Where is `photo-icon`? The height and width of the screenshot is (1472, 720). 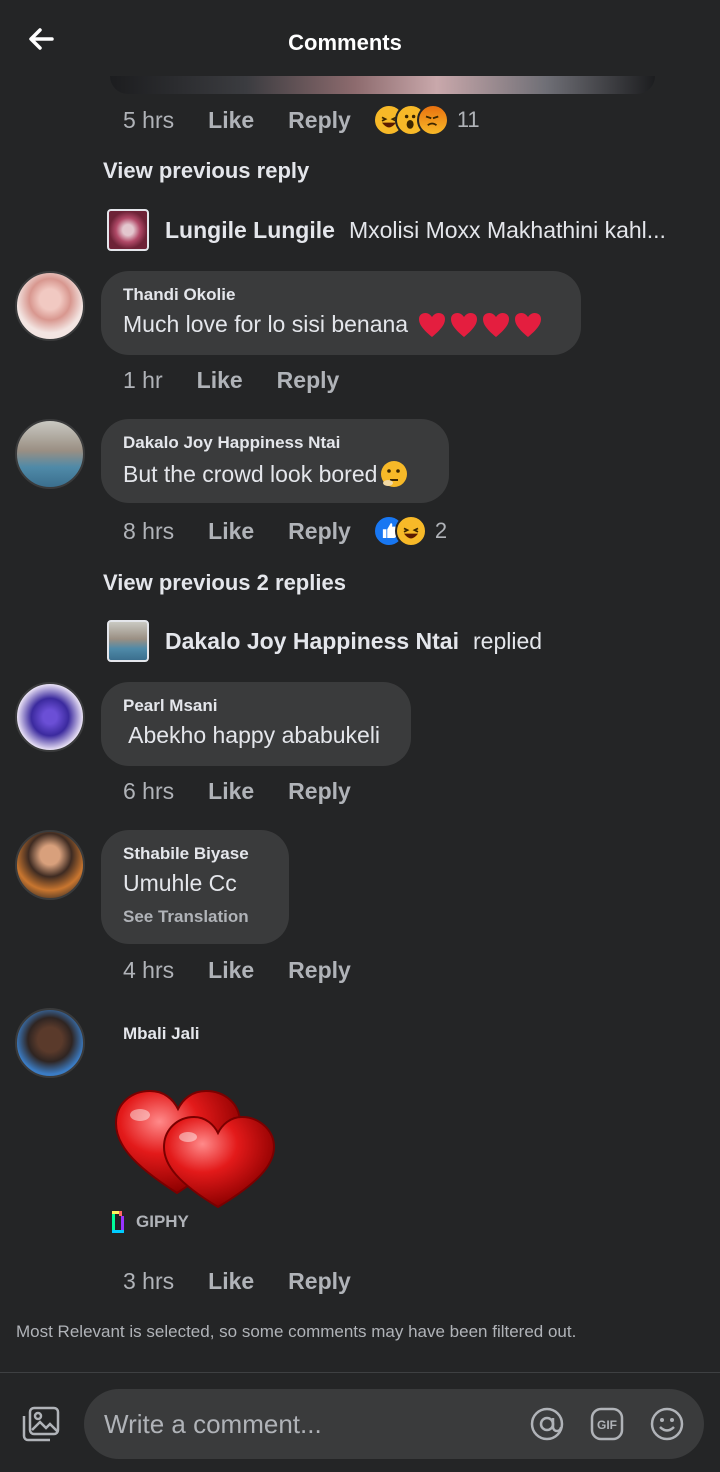
photo-icon is located at coordinates (41, 1424).